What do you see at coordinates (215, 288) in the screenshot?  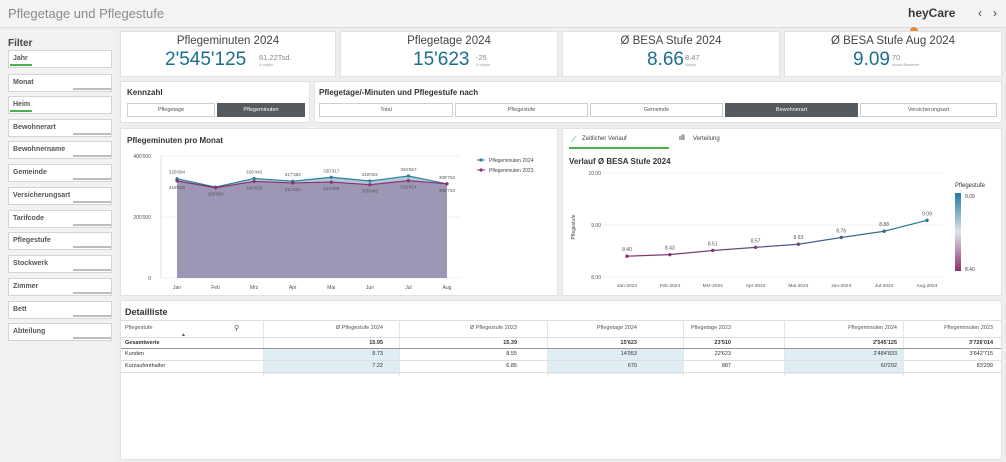 I see `x-tick-label: Feb` at bounding box center [215, 288].